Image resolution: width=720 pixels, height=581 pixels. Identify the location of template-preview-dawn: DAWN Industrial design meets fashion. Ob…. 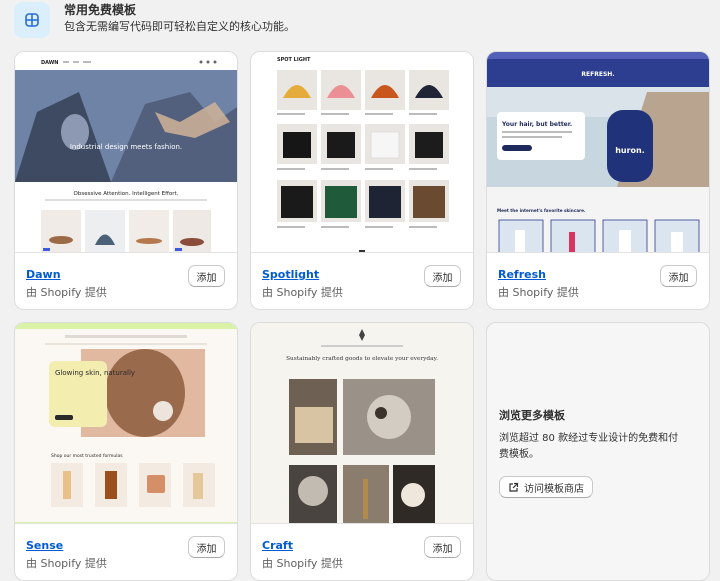
(126, 152).